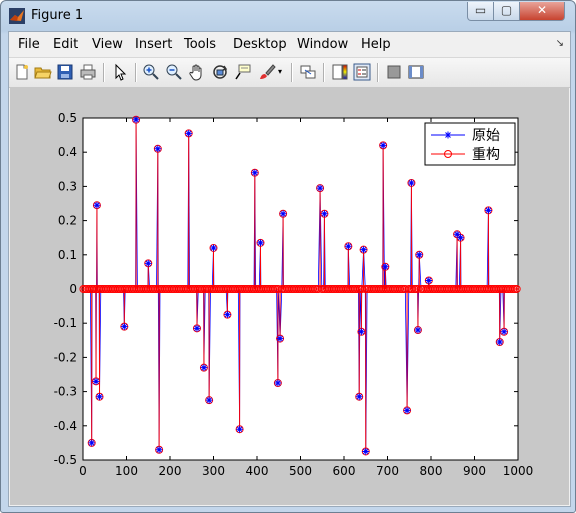  I want to click on zoom-in-icon, so click(151, 72).